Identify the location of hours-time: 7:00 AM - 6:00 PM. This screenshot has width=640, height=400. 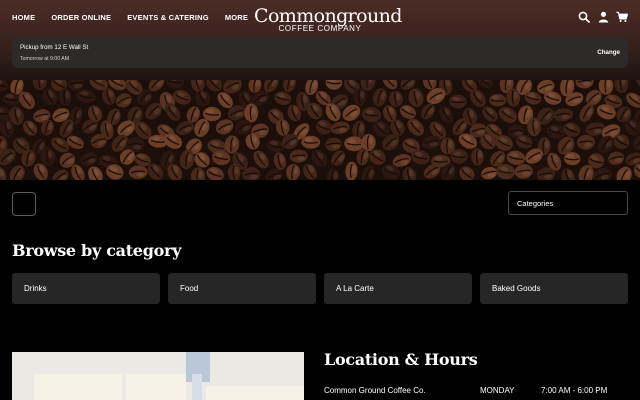
(574, 390).